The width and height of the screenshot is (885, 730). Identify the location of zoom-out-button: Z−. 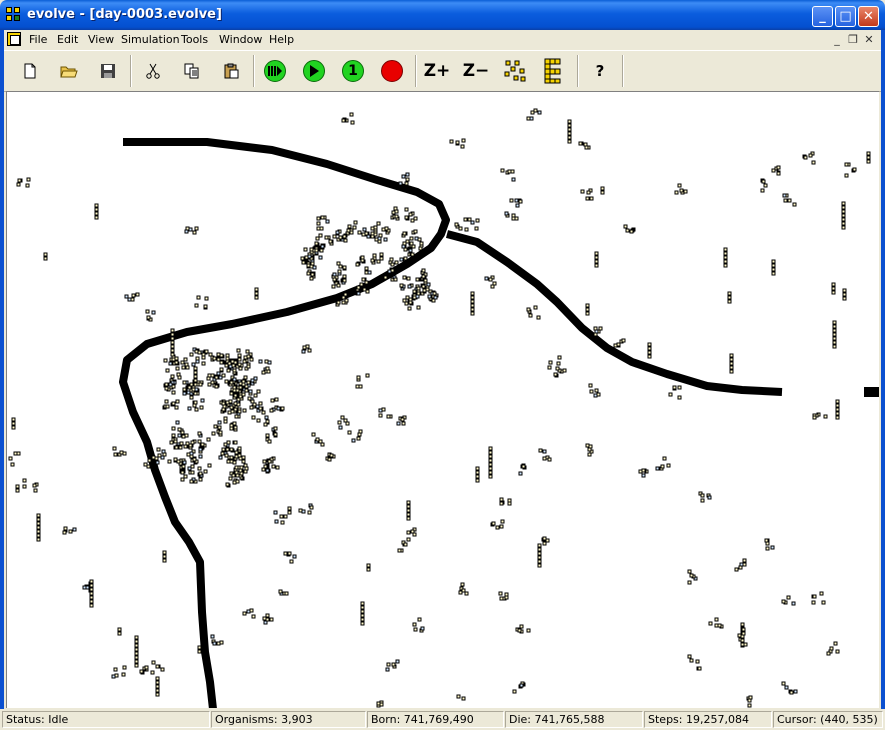
(476, 71).